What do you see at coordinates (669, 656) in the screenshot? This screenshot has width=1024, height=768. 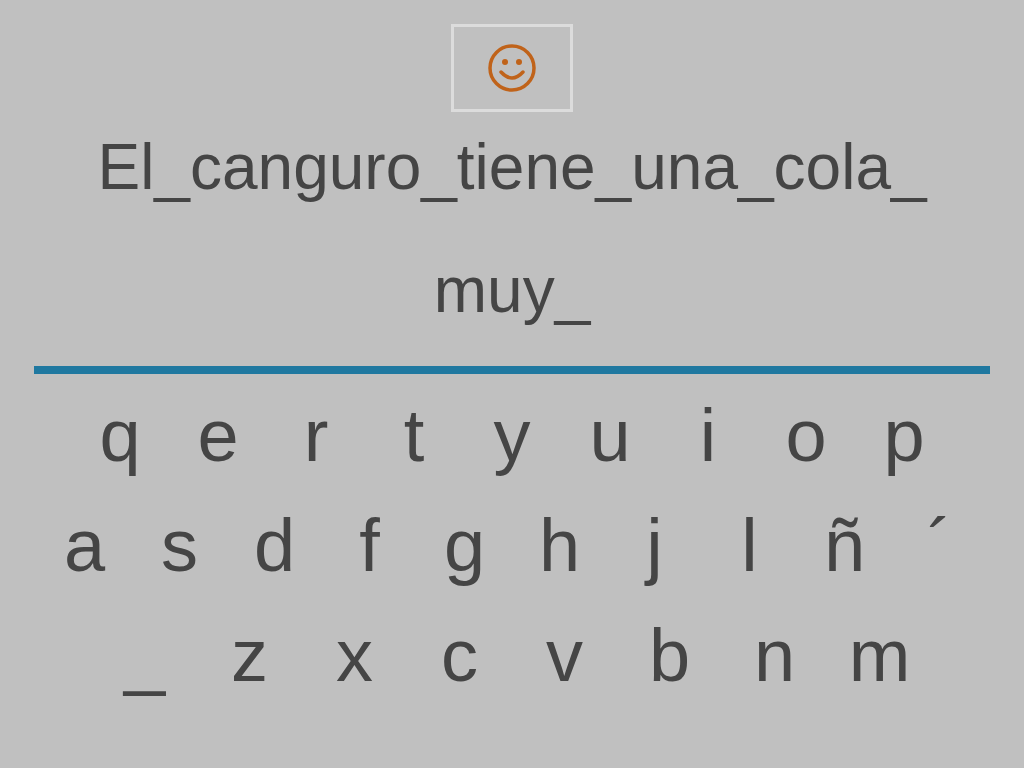 I see `letter-key: b` at bounding box center [669, 656].